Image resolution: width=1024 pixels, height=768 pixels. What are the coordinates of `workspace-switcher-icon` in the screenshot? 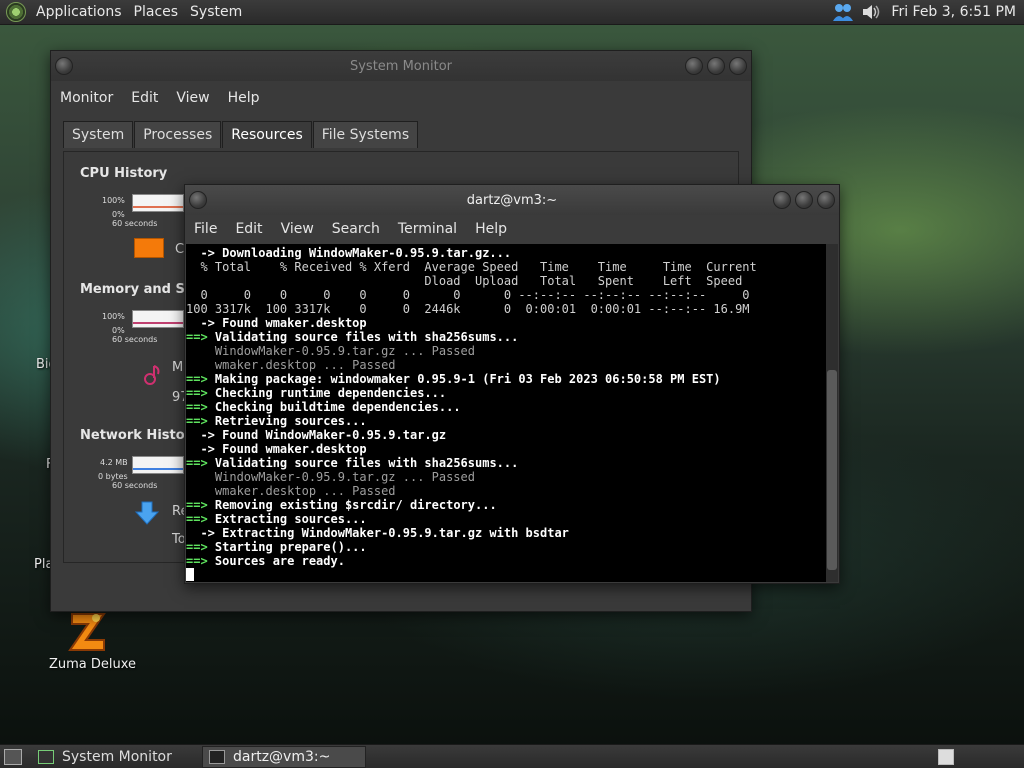 It's located at (946, 756).